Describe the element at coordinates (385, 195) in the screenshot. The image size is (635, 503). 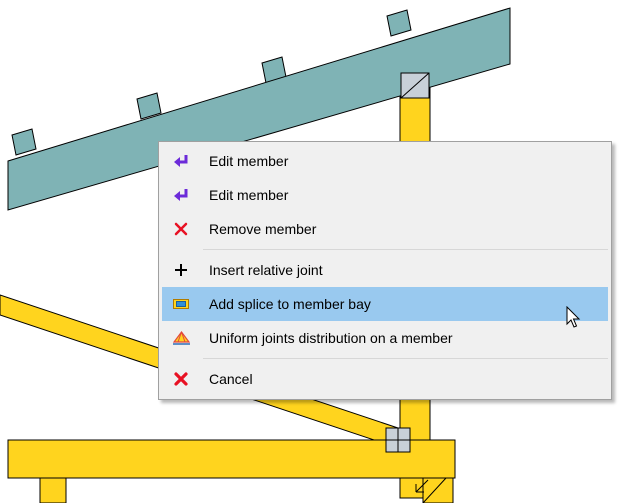
I see `menu-item-edit-member-2: Edit member` at that location.